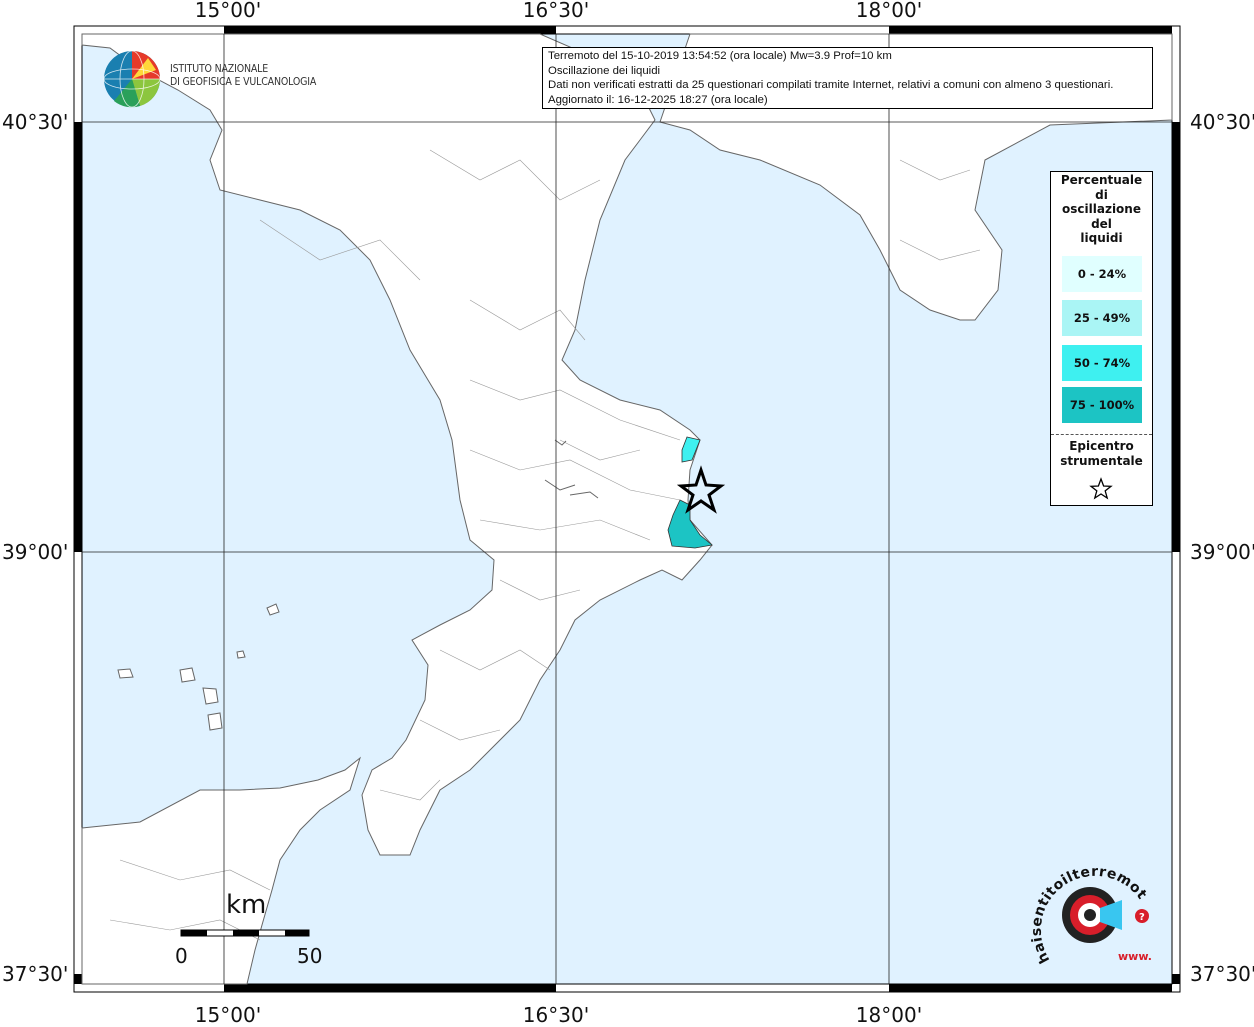  I want to click on scale-bar, so click(245, 933).